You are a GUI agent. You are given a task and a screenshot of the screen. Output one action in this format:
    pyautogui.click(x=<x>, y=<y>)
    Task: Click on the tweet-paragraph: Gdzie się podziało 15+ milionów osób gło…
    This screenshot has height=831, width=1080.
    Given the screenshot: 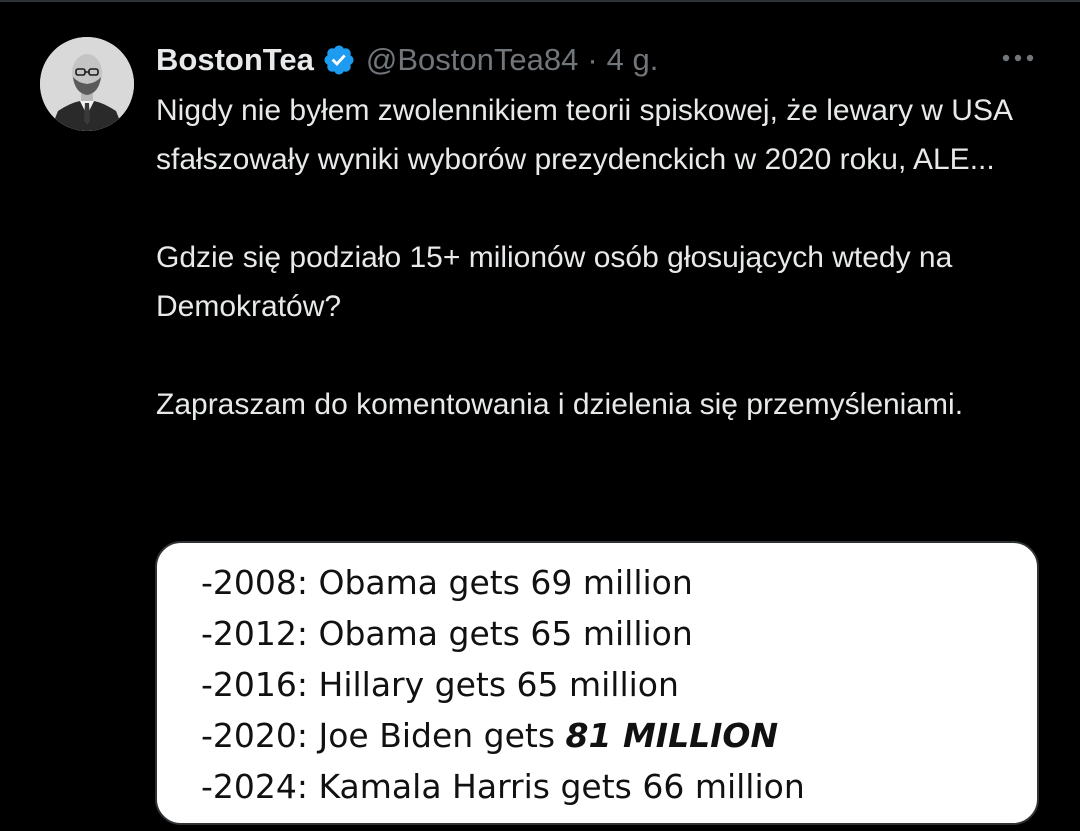 What is the action you would take?
    pyautogui.click(x=554, y=282)
    